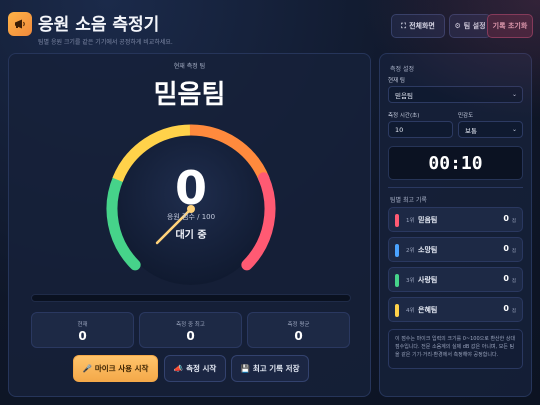 This screenshot has width=540, height=405. What do you see at coordinates (410, 281) in the screenshot?
I see `ranking-position: 3위` at bounding box center [410, 281].